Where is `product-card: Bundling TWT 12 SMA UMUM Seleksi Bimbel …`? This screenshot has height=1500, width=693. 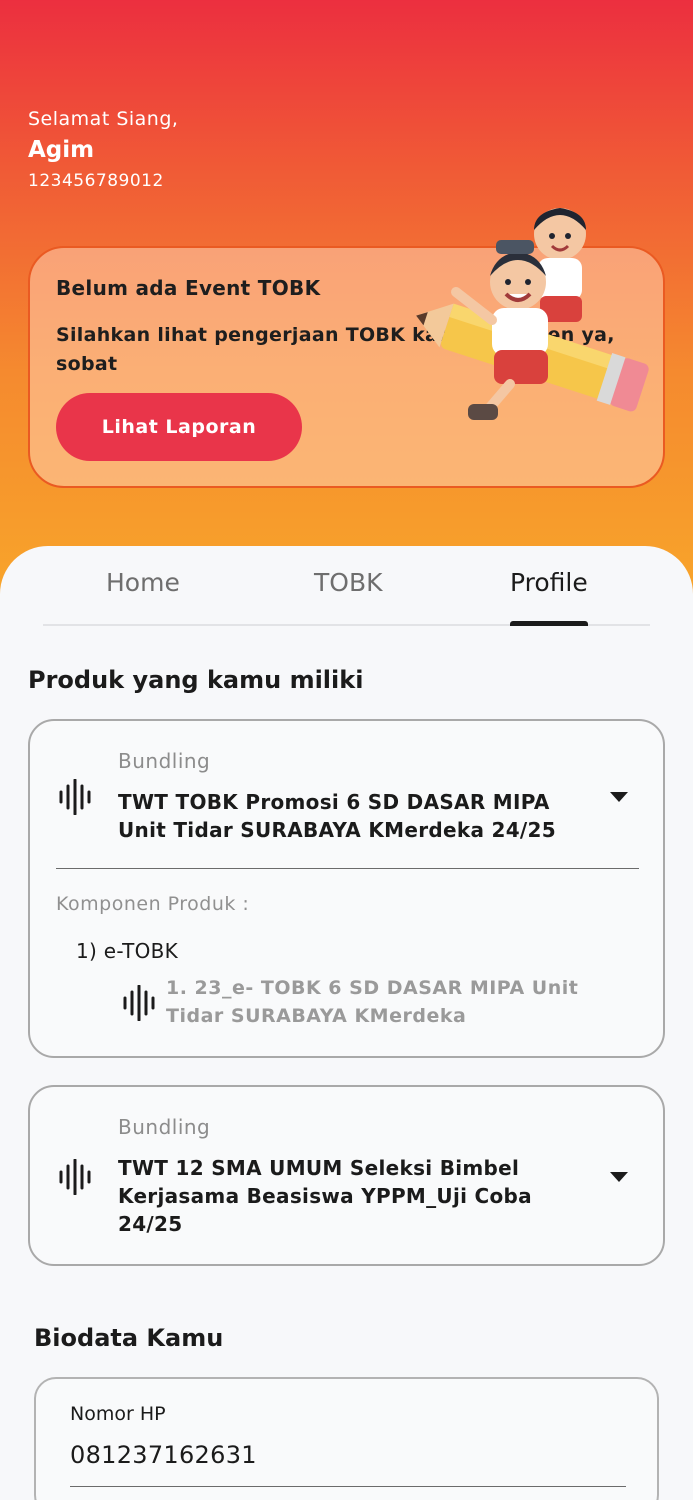 product-card: Bundling TWT 12 SMA UMUM Seleksi Bimbel … is located at coordinates (346, 1175).